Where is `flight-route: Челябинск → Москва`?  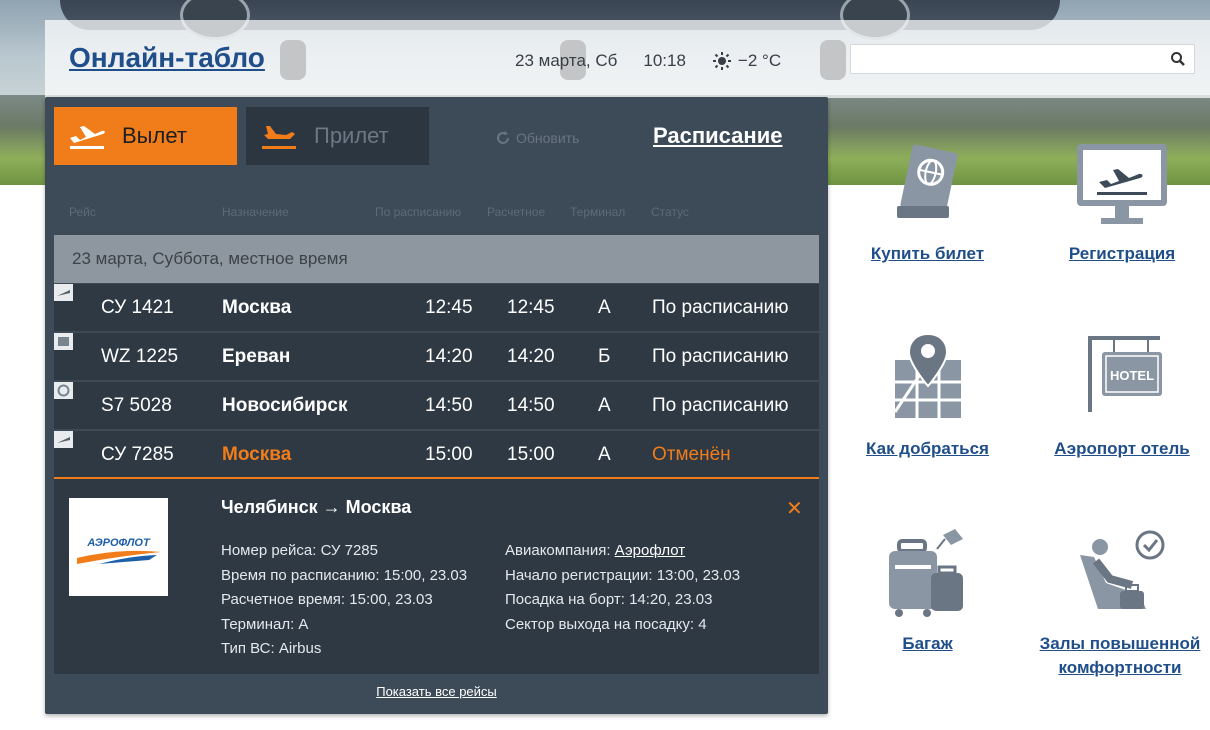
flight-route: Челябинск → Москва is located at coordinates (316, 507).